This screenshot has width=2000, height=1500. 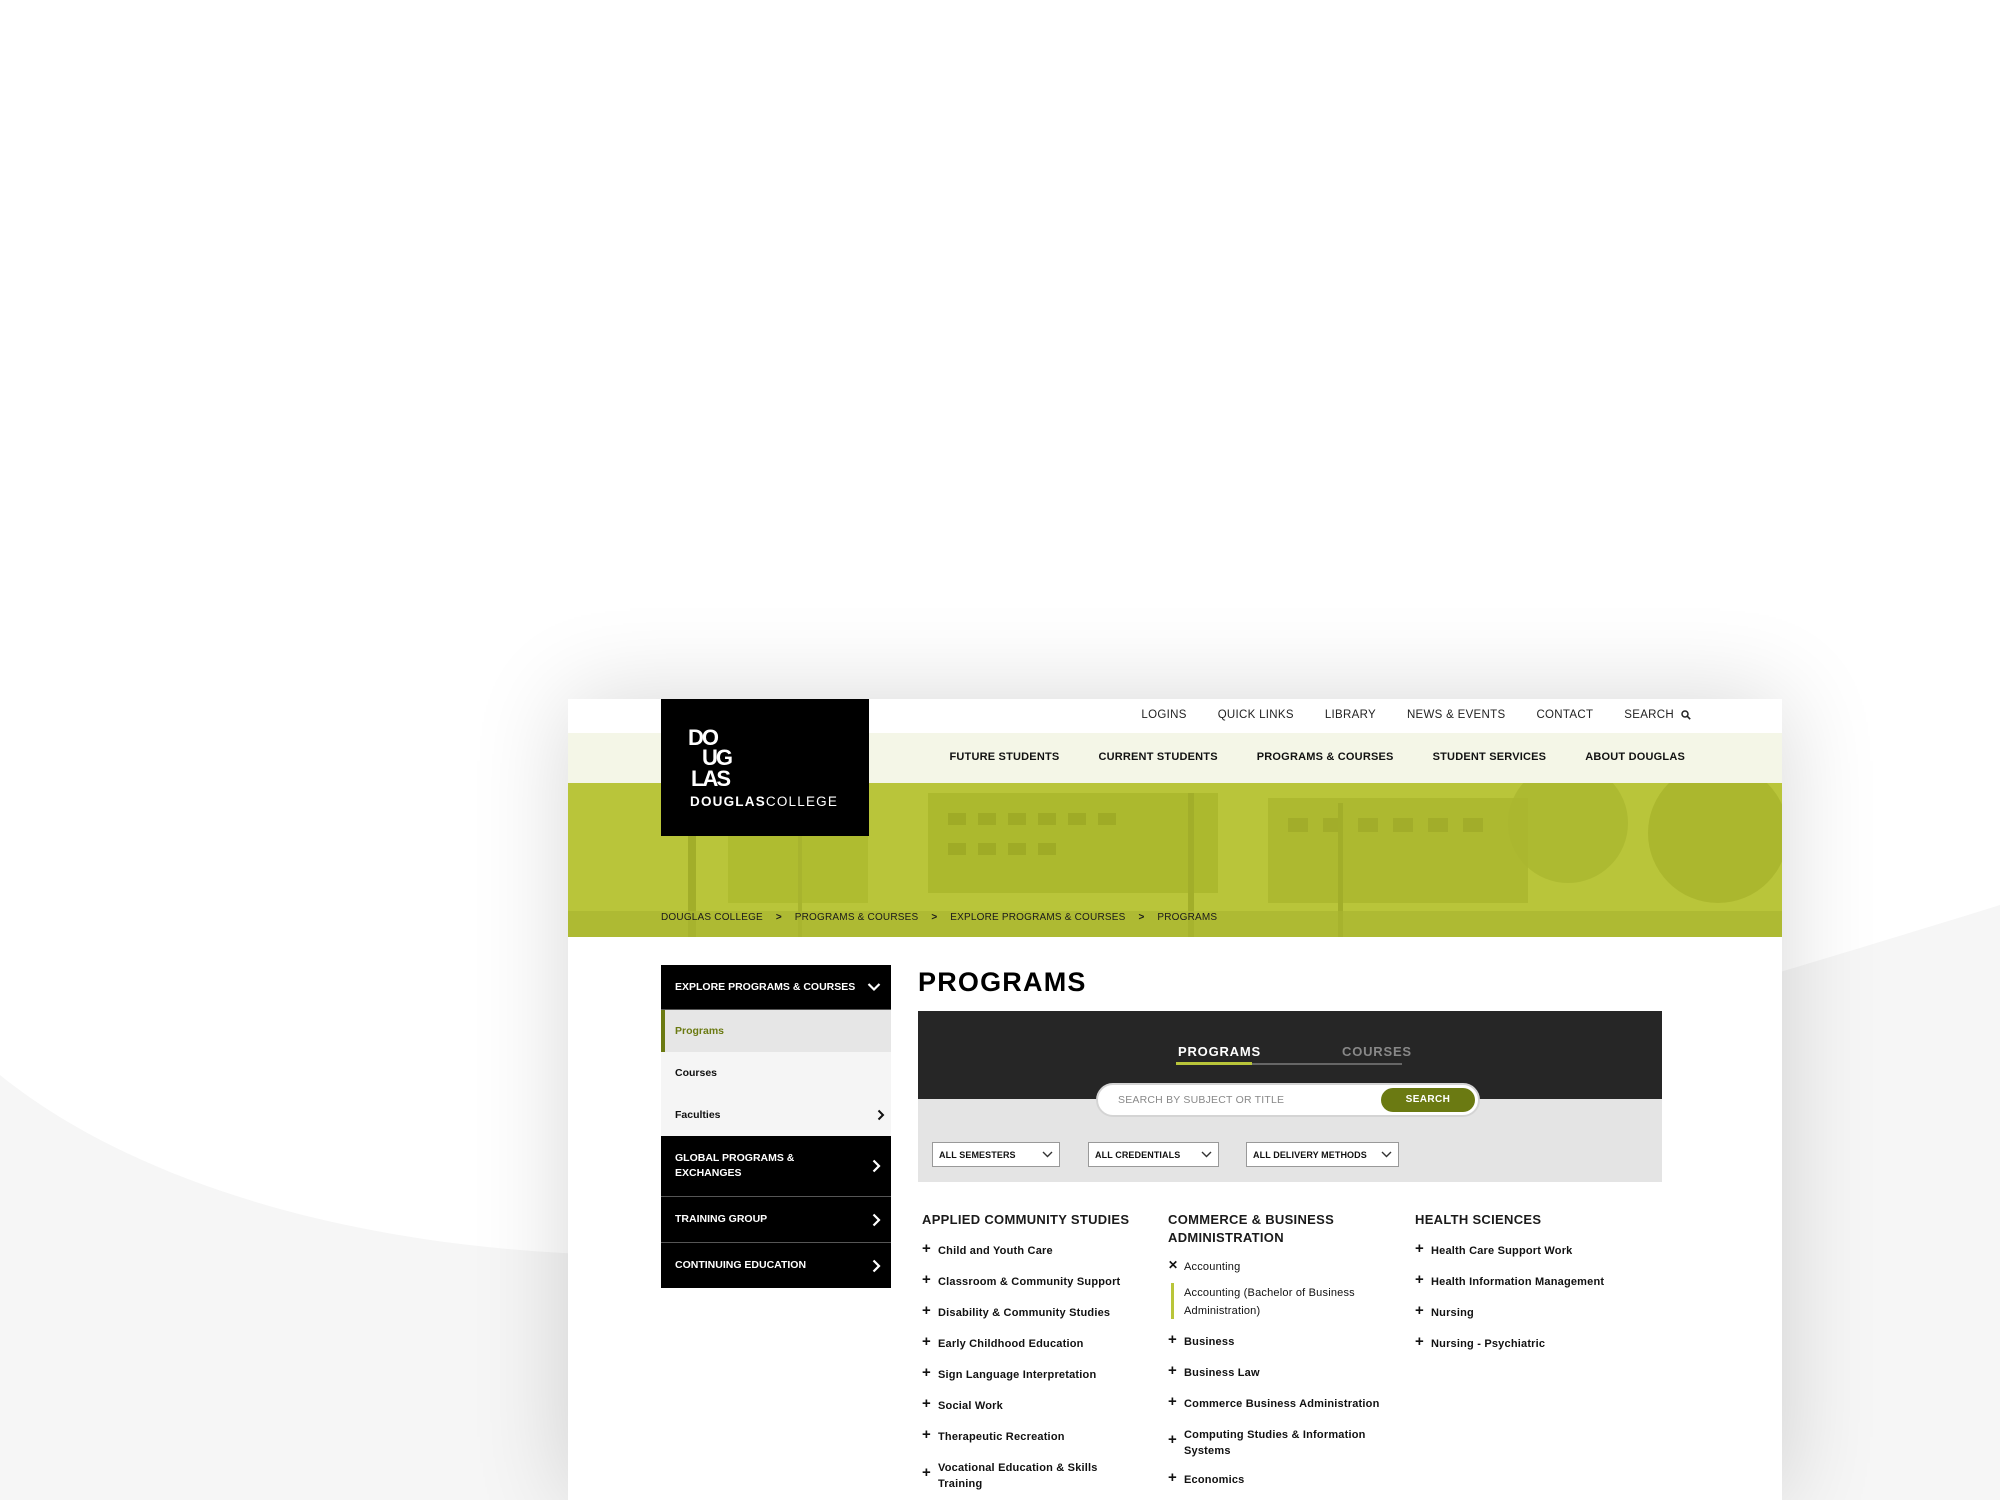 I want to click on svg-text: LAS, so click(x=710, y=777).